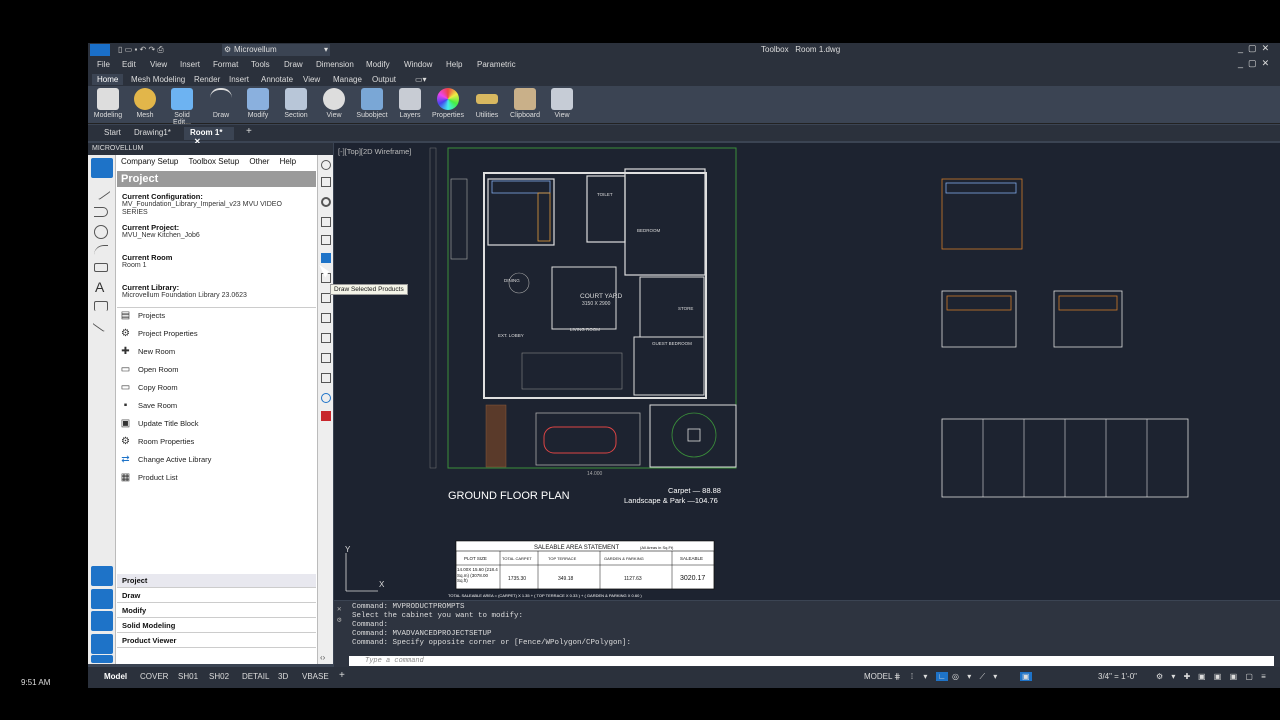  Describe the element at coordinates (216, 442) in the screenshot. I see `list-item-room-properties: ⚙ Room Properties` at that location.